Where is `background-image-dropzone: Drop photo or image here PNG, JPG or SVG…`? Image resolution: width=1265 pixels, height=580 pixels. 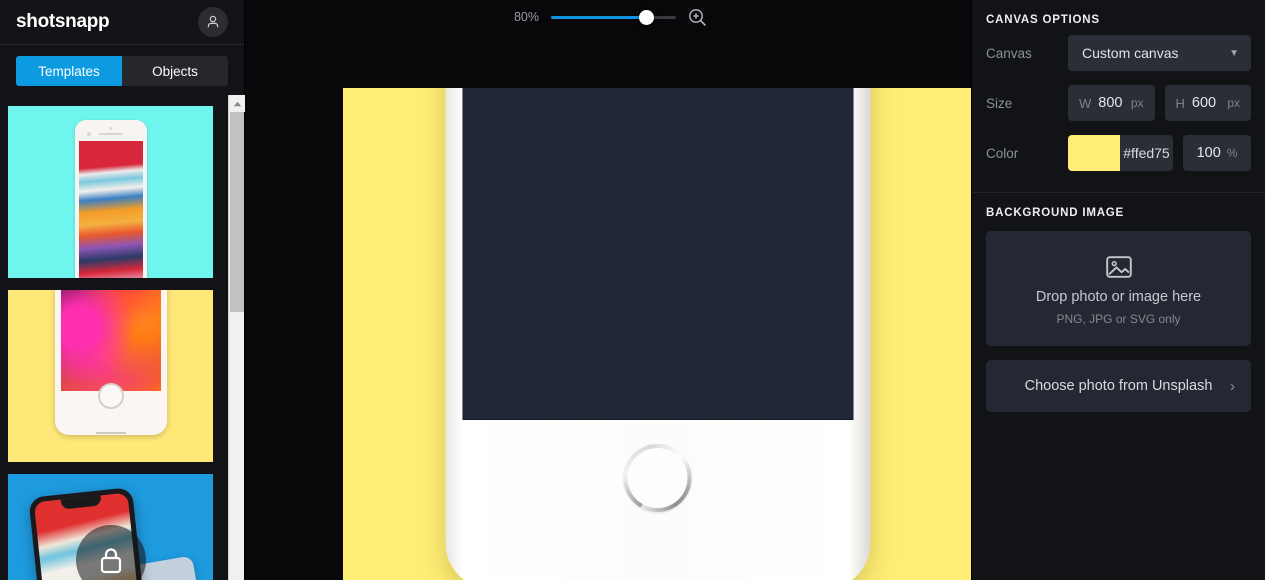 background-image-dropzone: Drop photo or image here PNG, JPG or SVG… is located at coordinates (1118, 288).